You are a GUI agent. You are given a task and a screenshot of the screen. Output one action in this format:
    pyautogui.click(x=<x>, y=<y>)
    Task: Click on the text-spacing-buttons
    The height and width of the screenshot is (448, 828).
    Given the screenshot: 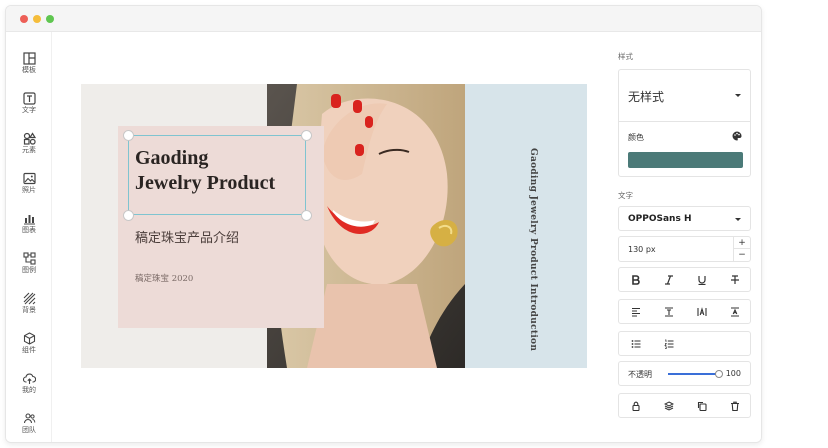 What is the action you would take?
    pyautogui.click(x=684, y=311)
    